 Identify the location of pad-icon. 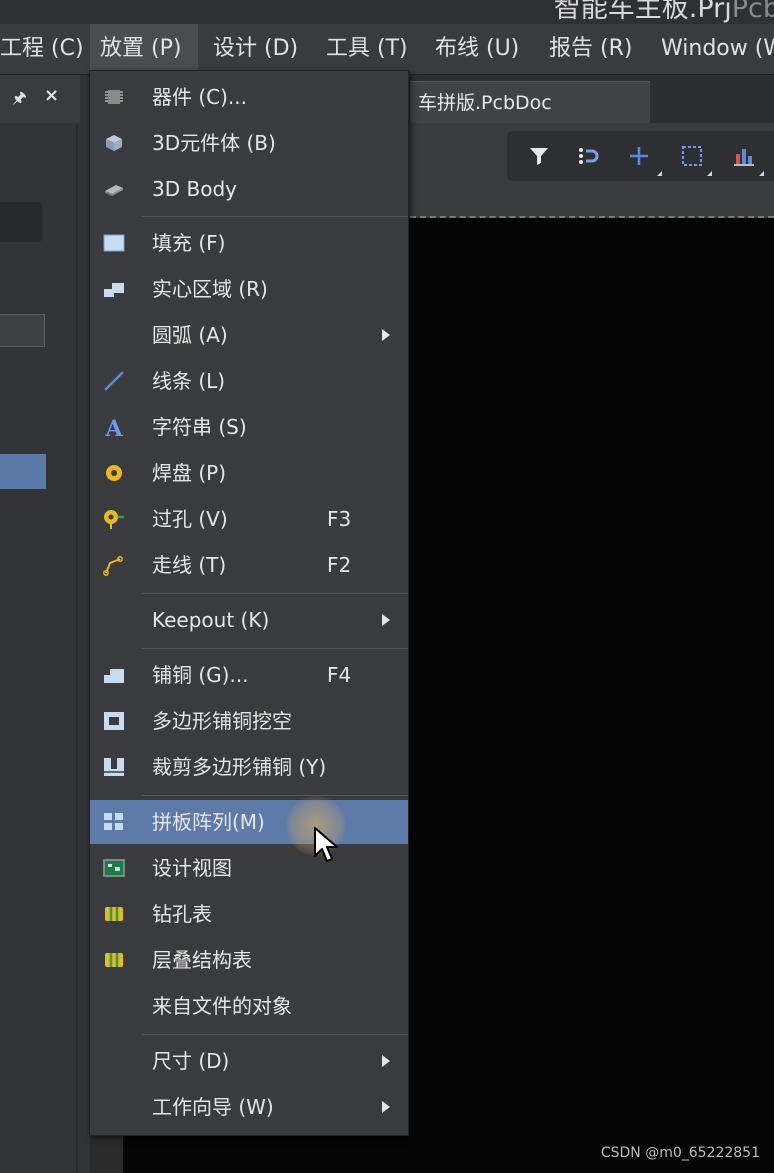
(114, 473).